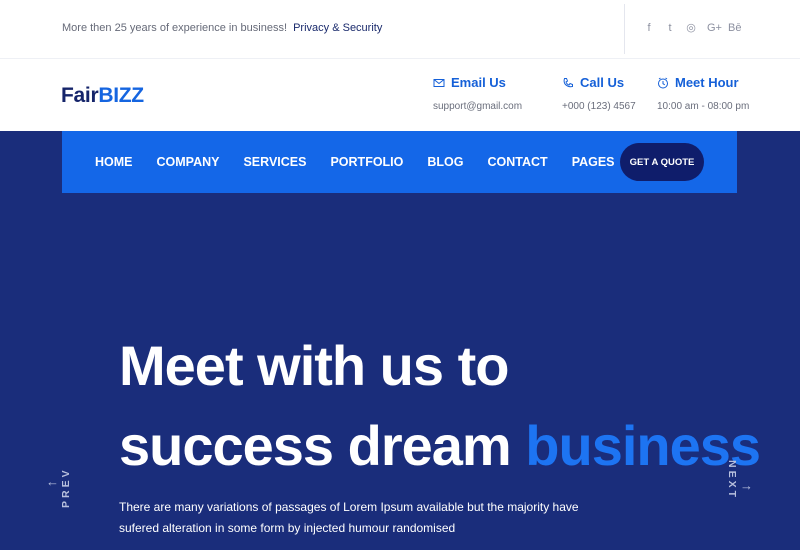 Image resolution: width=800 pixels, height=550 pixels. I want to click on contact-hours: Meet Hour 10:00 am - 08:00 pm, so click(703, 93).